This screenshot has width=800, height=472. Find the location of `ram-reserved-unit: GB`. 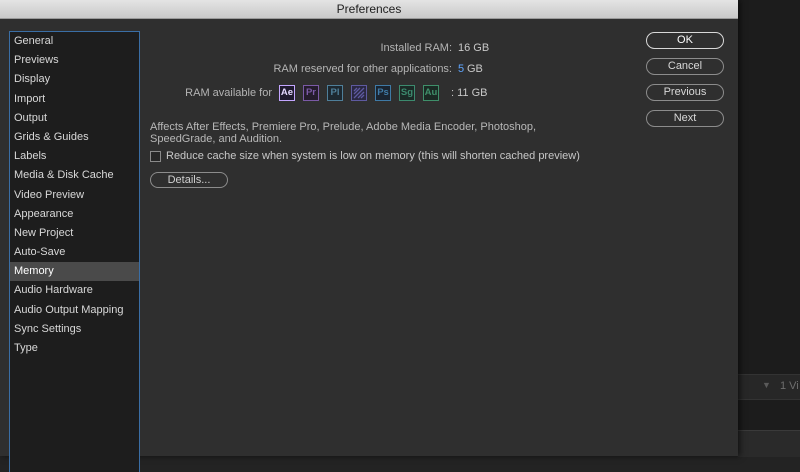

ram-reserved-unit: GB is located at coordinates (475, 69).